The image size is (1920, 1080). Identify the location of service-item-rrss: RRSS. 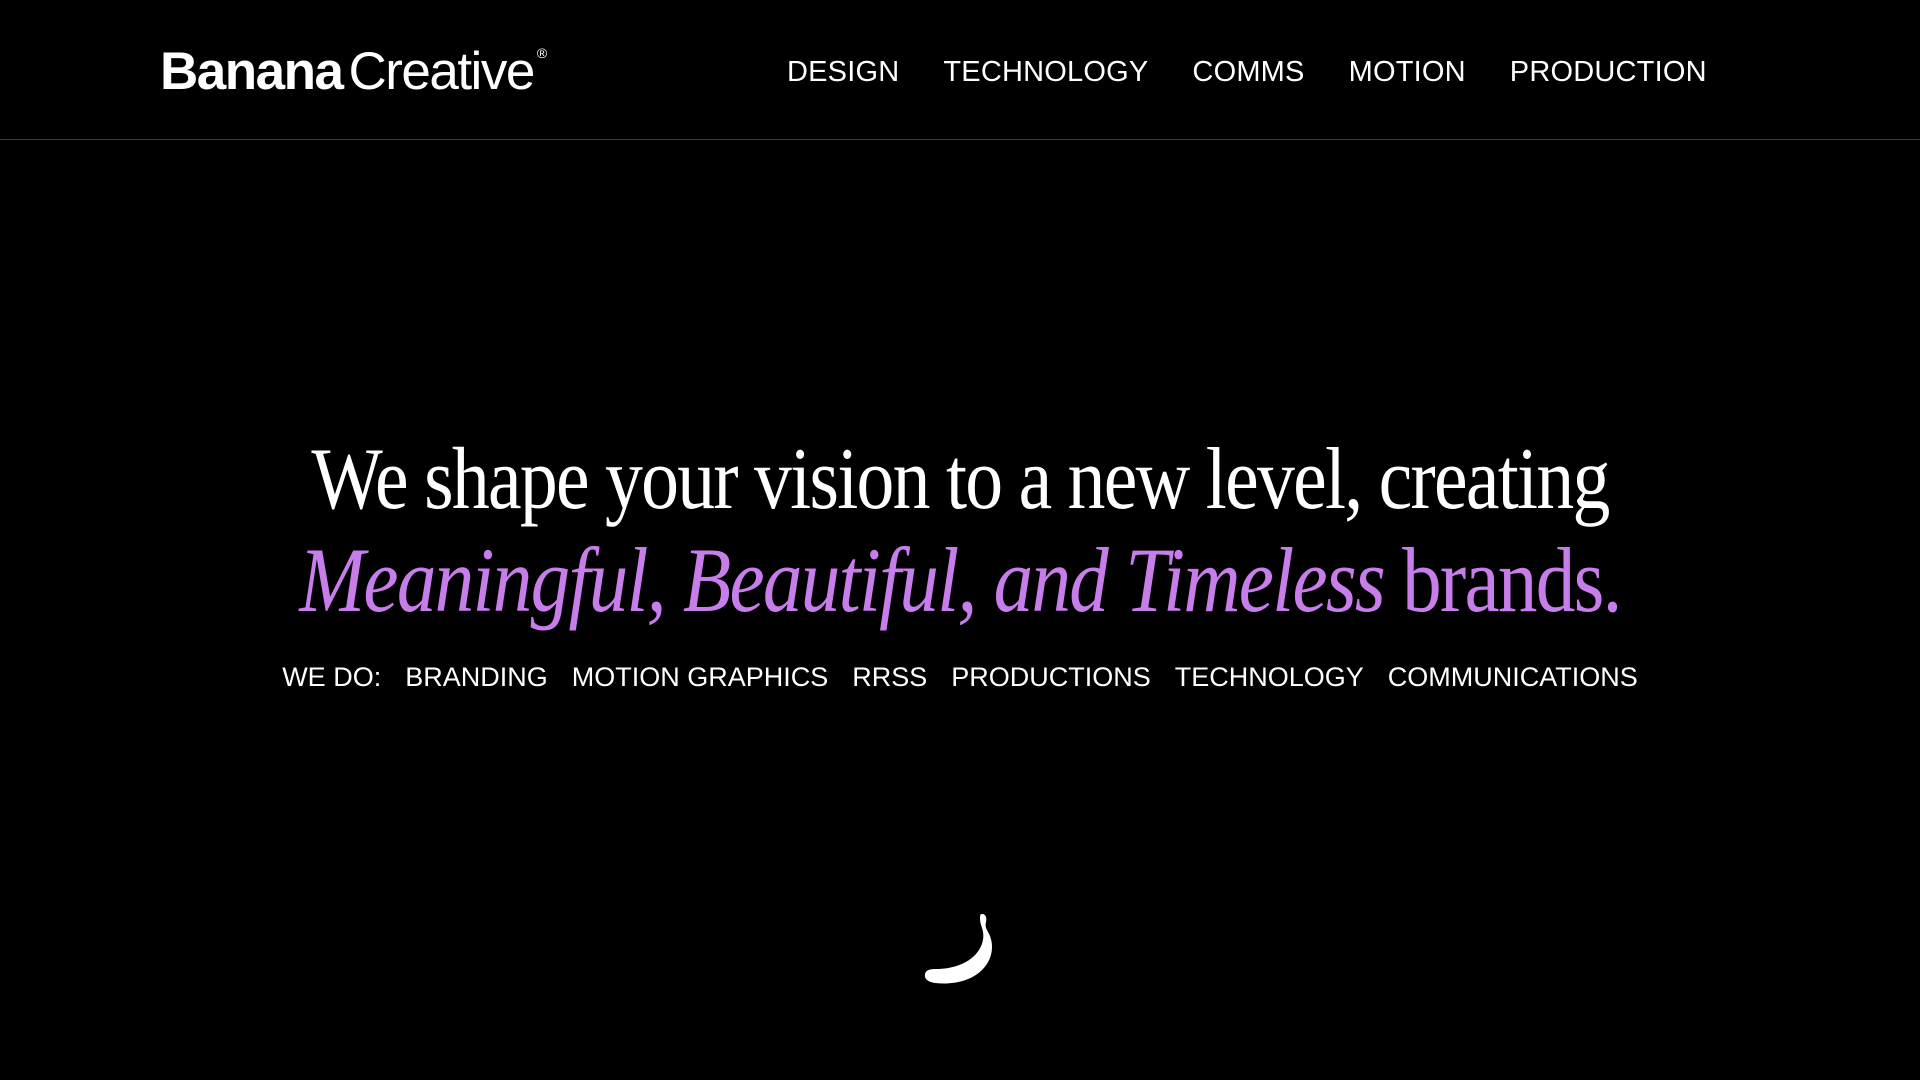
(890, 677).